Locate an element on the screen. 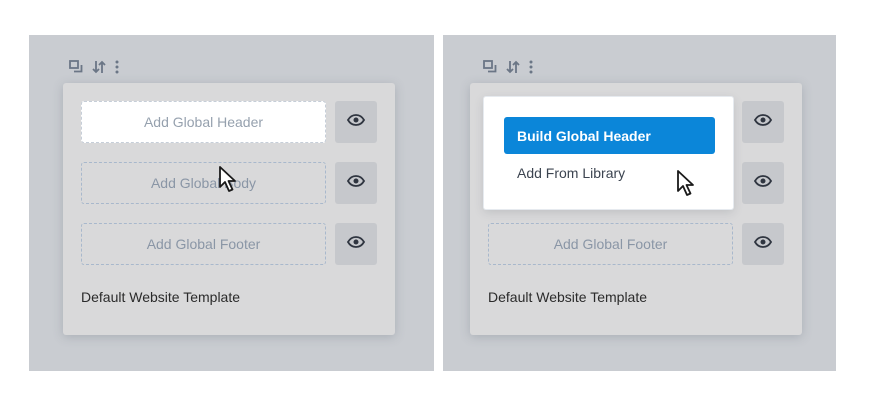  add-global-header-label: Add Global Header is located at coordinates (203, 122).